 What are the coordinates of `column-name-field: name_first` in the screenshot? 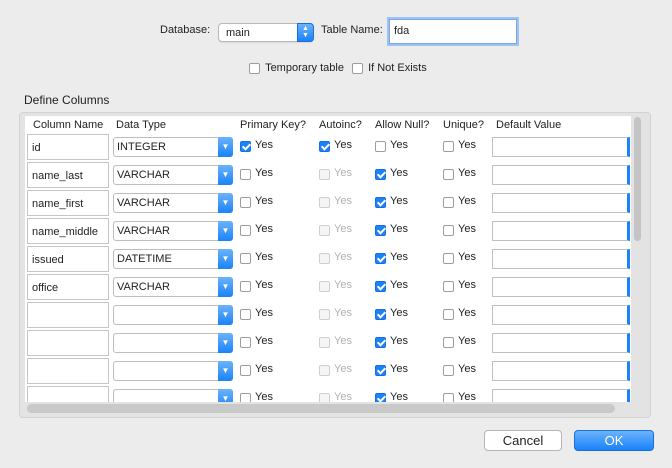 It's located at (68, 203).